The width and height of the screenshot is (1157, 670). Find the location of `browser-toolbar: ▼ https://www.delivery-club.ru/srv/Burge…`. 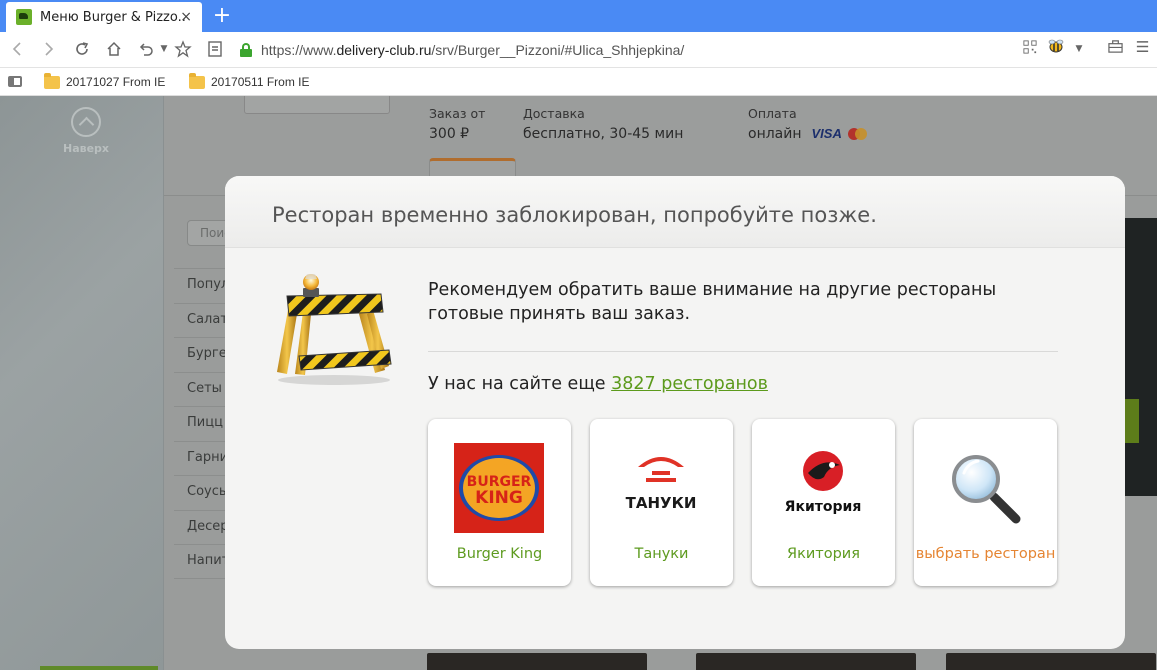

browser-toolbar: ▼ https://www.delivery-club.ru/srv/Burge… is located at coordinates (578, 50).